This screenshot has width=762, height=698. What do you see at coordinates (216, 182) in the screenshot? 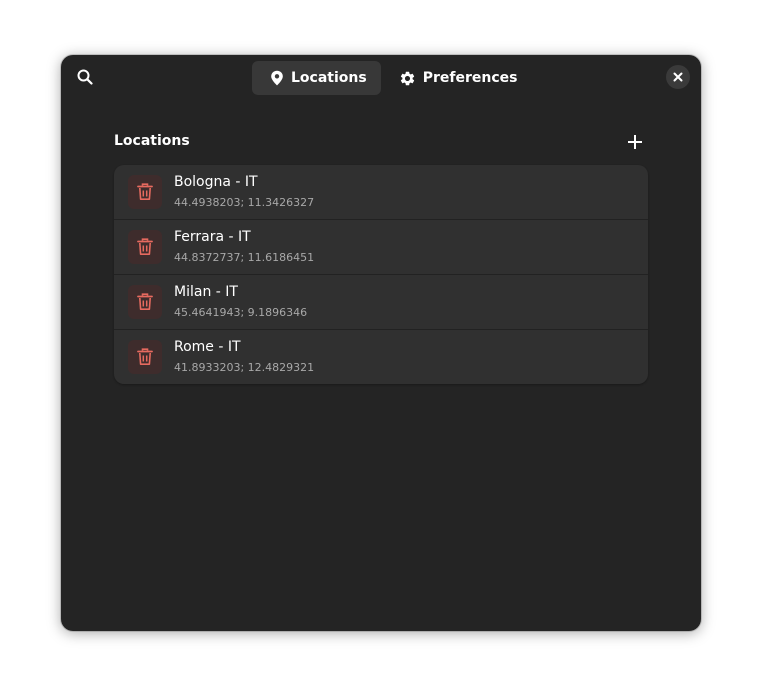
I see `location-name: Bologna - IT` at bounding box center [216, 182].